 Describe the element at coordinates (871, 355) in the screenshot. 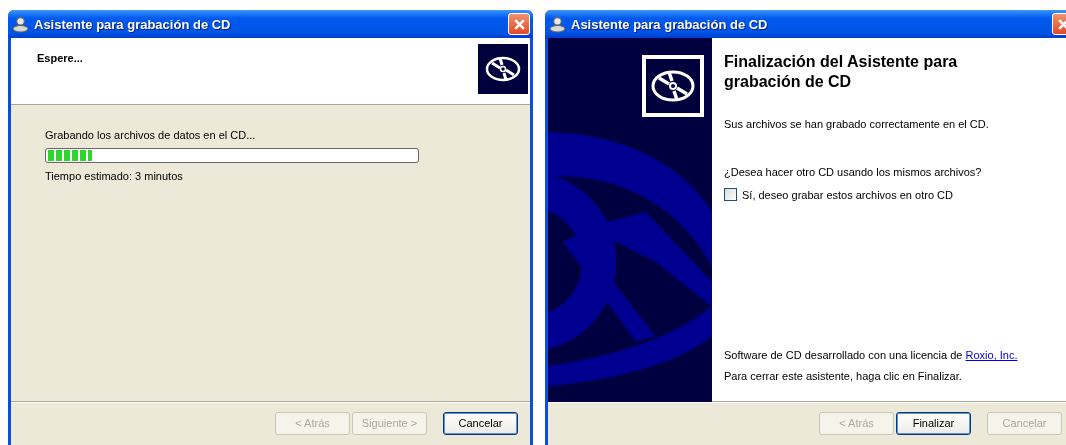

I see `license-text: Software de CD desarrollado con una licencia de Roxio, Inc.` at that location.